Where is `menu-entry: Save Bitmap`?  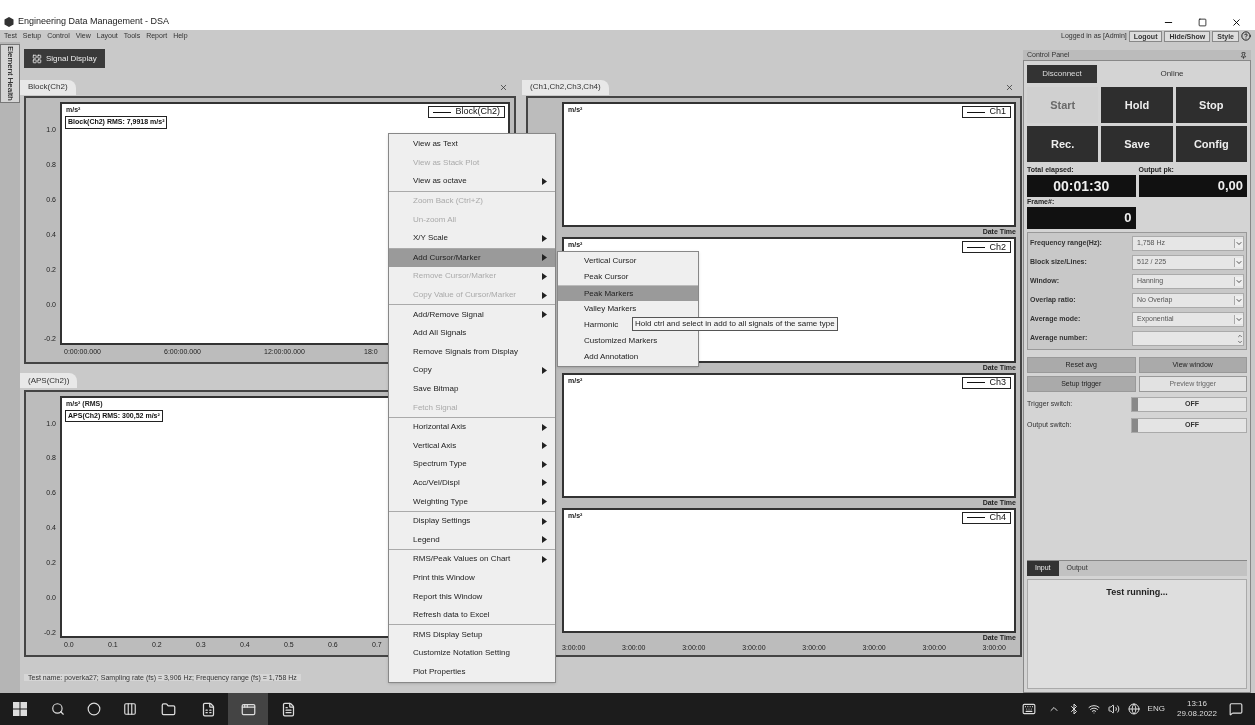 menu-entry: Save Bitmap is located at coordinates (472, 389).